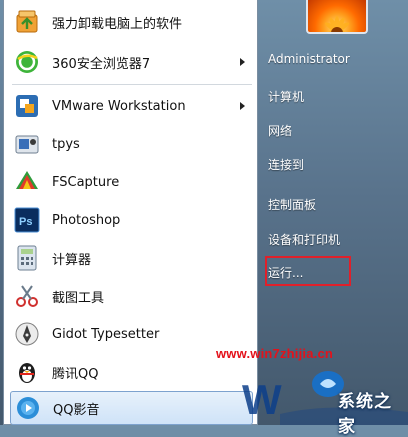  I want to click on control-panel-link: 控制面板, so click(292, 204).